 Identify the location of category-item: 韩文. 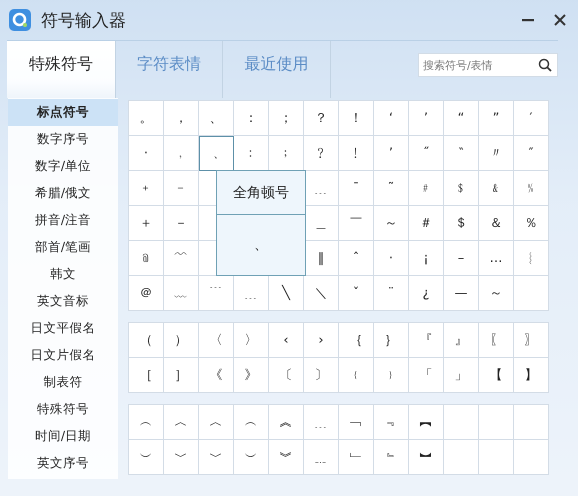
(63, 274).